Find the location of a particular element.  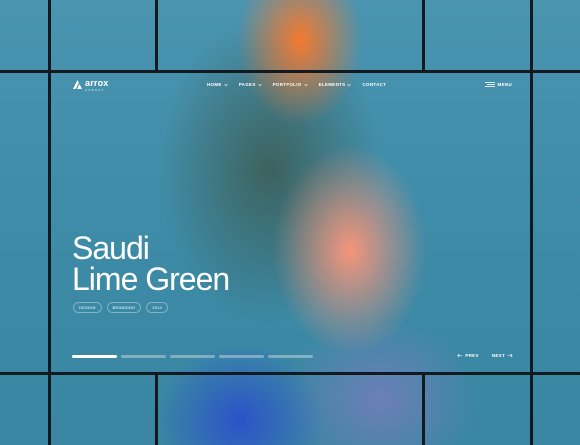

tag-branding: BRANDING is located at coordinates (124, 307).